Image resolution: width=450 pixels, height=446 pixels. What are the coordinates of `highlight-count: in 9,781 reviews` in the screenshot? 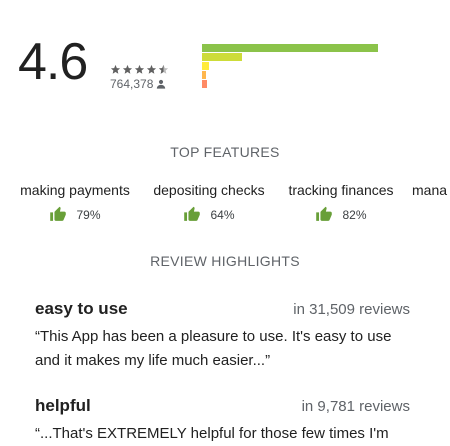 It's located at (355, 406).